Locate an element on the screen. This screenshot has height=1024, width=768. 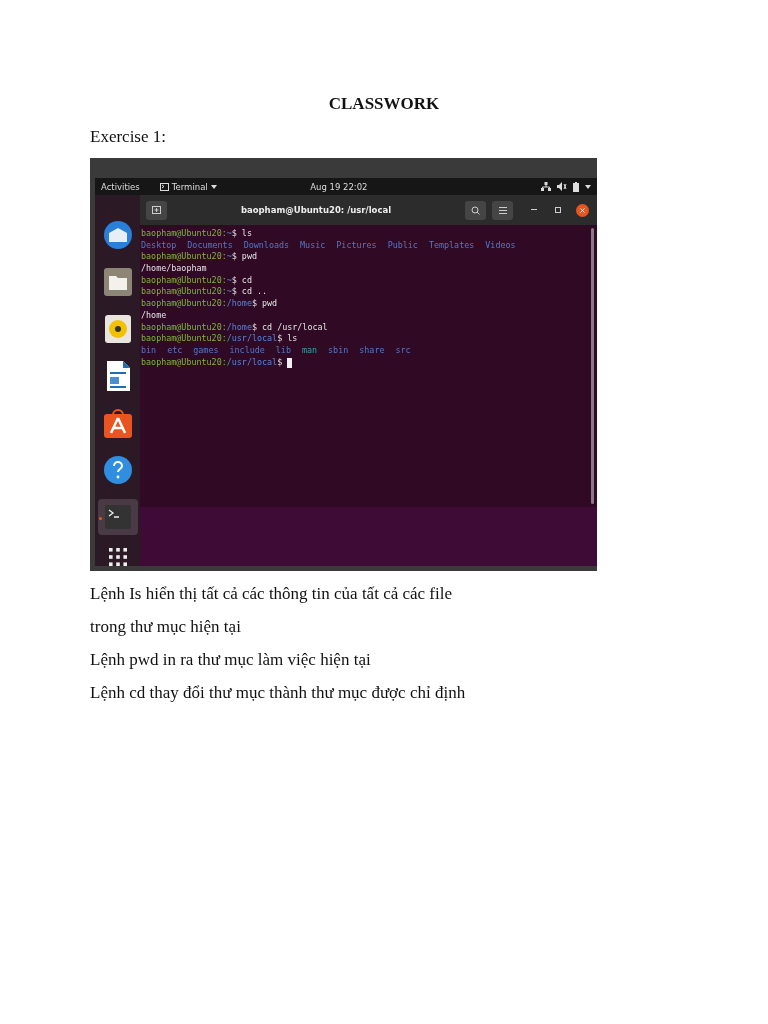
prompt-line: baopham@Ubuntu20:~$ cd is located at coordinates (197, 280).